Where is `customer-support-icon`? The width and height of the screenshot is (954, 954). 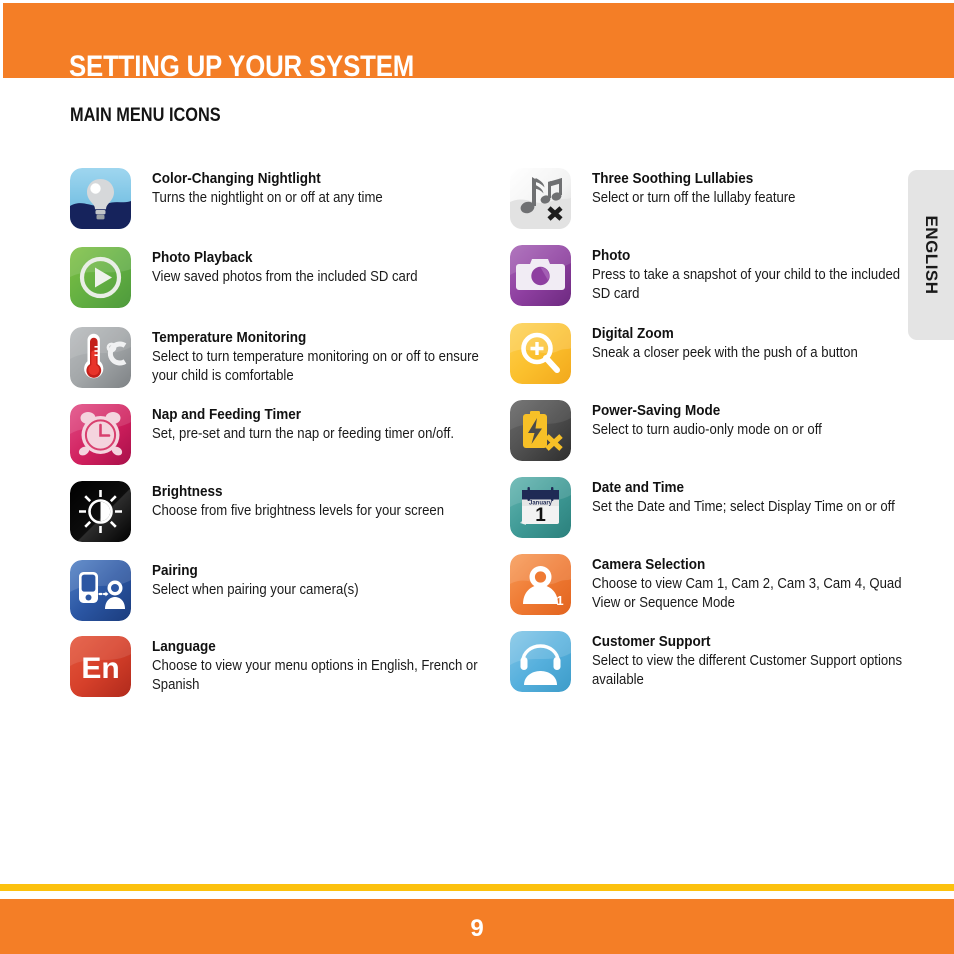 customer-support-icon is located at coordinates (540, 661).